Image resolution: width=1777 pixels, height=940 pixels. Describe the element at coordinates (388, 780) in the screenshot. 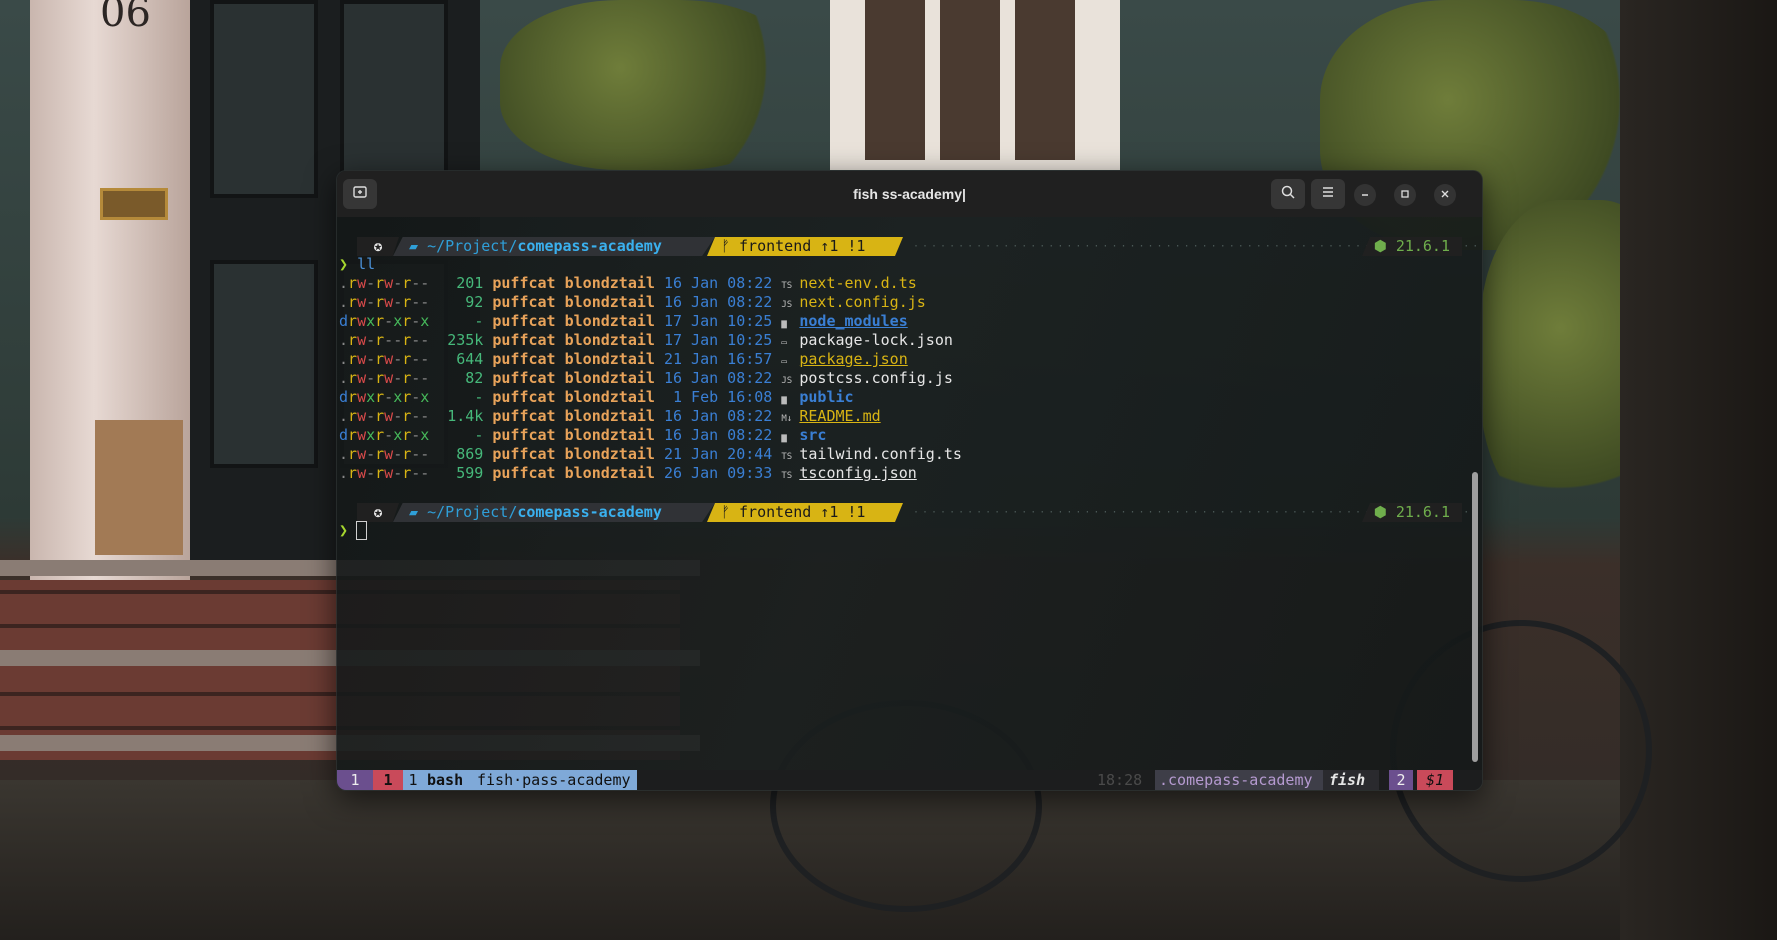

I see `status-window-alert: 1` at that location.